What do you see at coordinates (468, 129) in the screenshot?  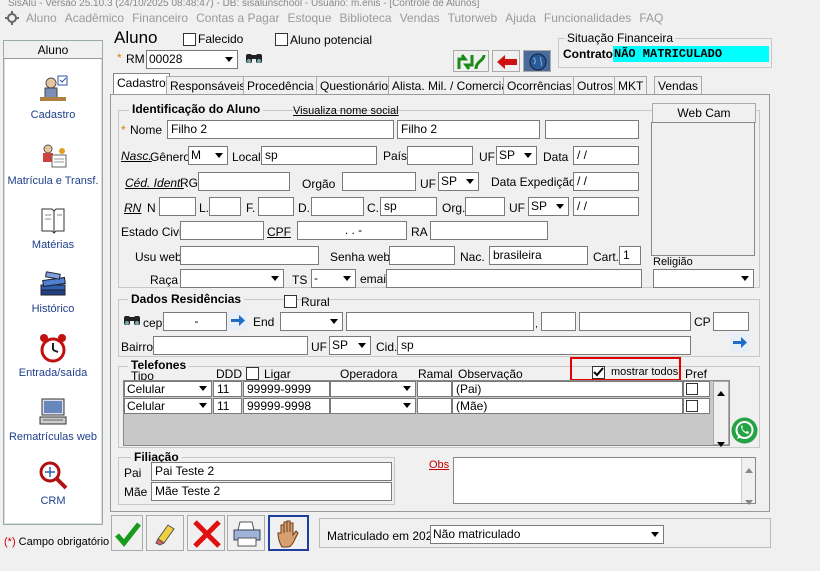 I see `nome-2-input: Filho 2` at bounding box center [468, 129].